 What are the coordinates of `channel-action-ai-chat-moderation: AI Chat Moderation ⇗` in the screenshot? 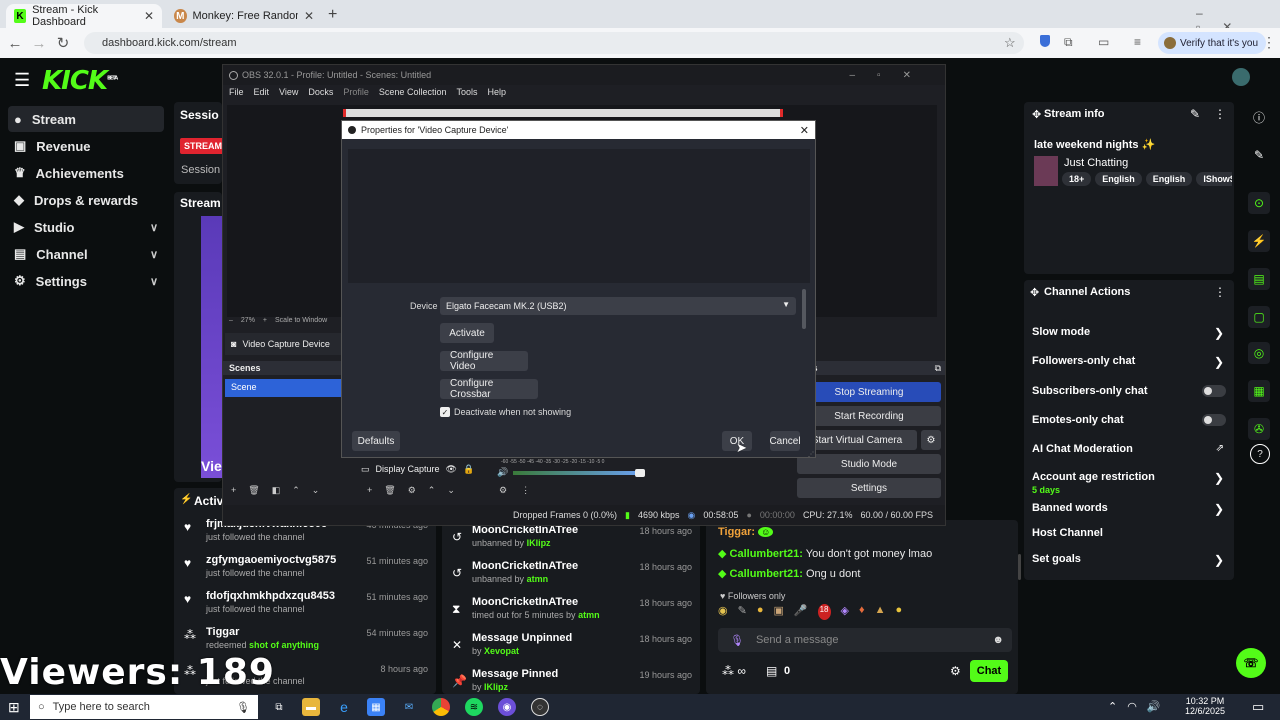 It's located at (1129, 452).